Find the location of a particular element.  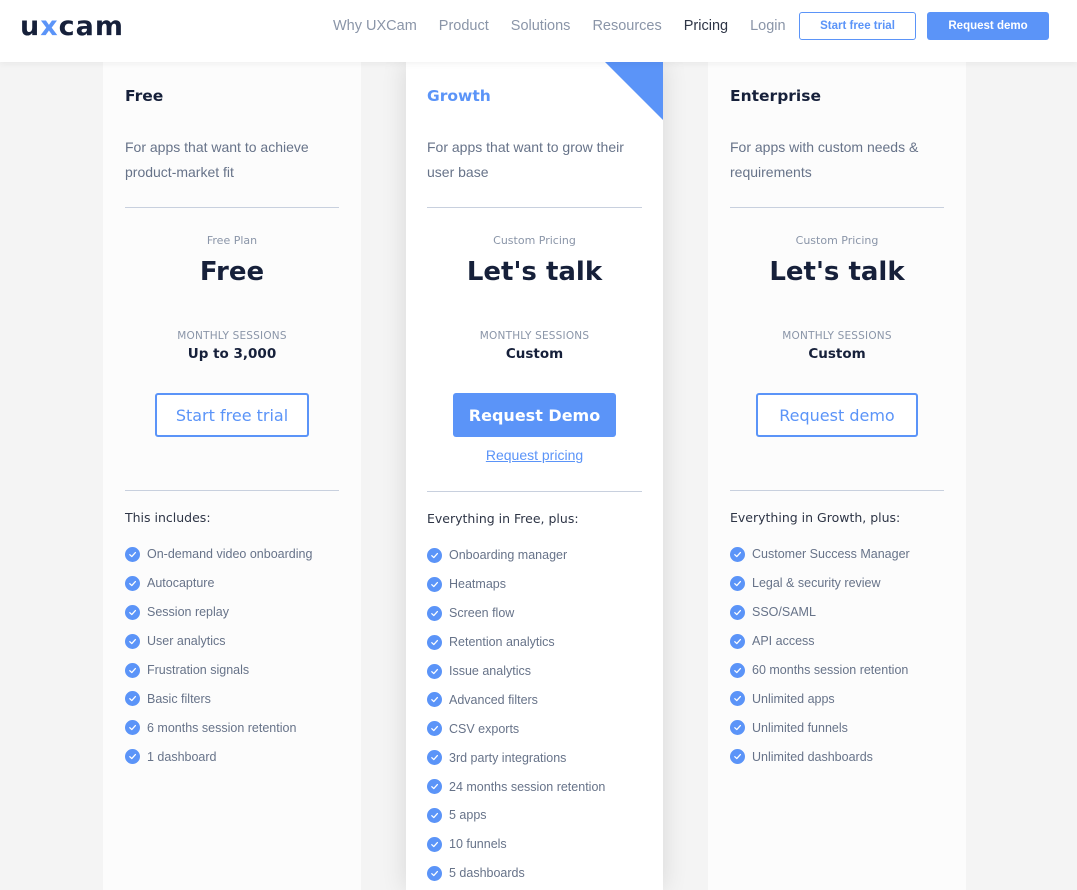

feature-text: 1 dashboard is located at coordinates (182, 756).